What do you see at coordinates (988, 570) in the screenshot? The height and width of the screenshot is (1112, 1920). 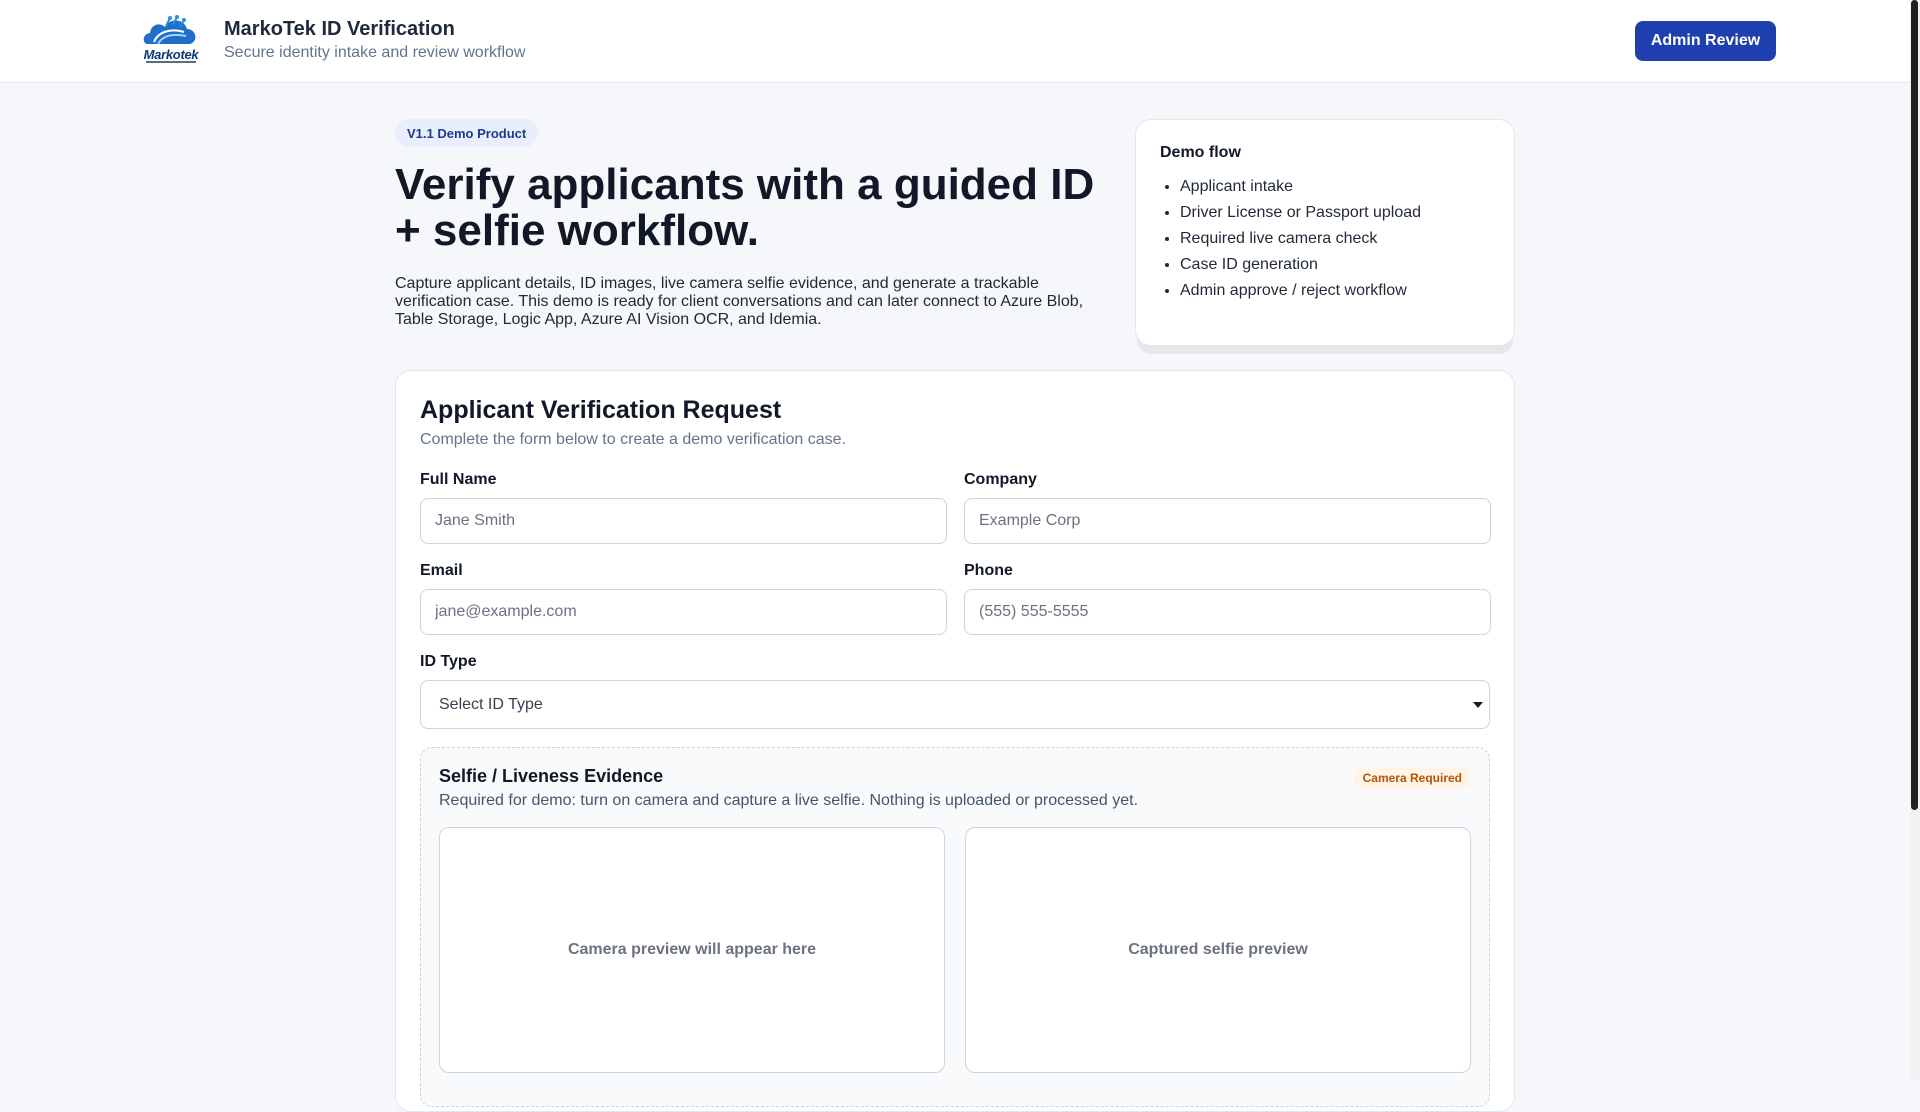 I see `phone-label: Phone` at bounding box center [988, 570].